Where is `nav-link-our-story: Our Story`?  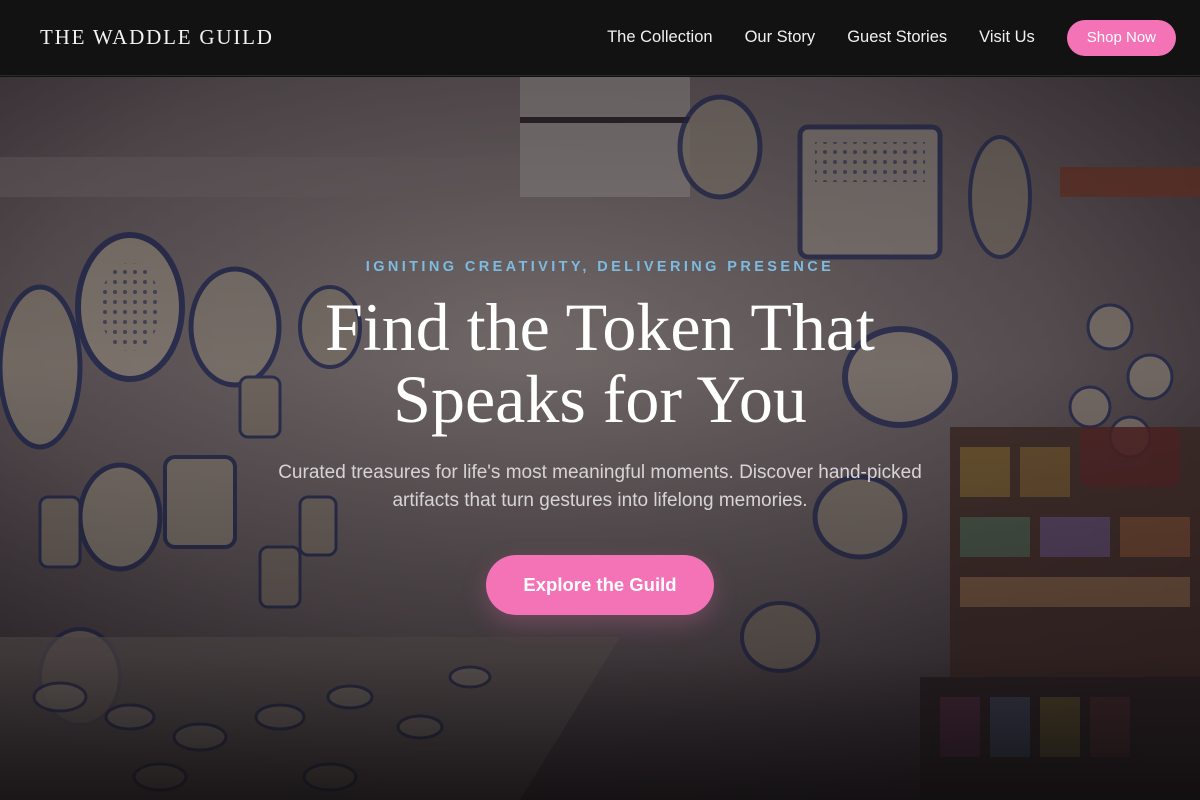 nav-link-our-story: Our Story is located at coordinates (780, 37).